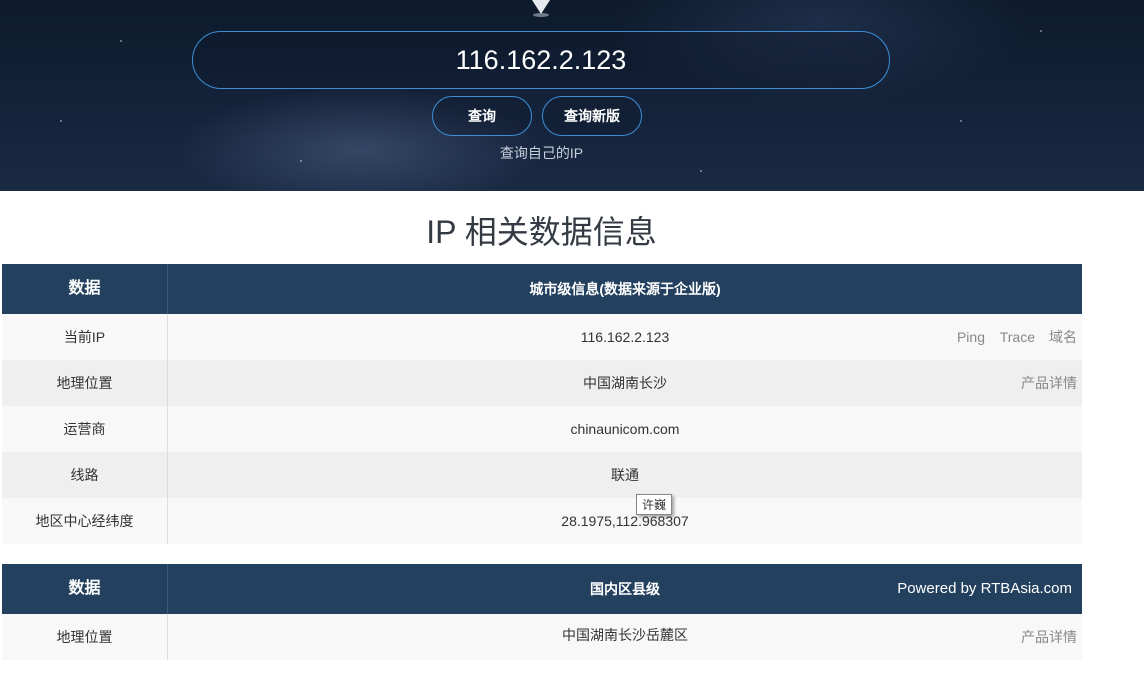 Image resolution: width=1144 pixels, height=679 pixels. I want to click on header-col-city-info: 城市级信息(数据来源于企业版), so click(625, 289).